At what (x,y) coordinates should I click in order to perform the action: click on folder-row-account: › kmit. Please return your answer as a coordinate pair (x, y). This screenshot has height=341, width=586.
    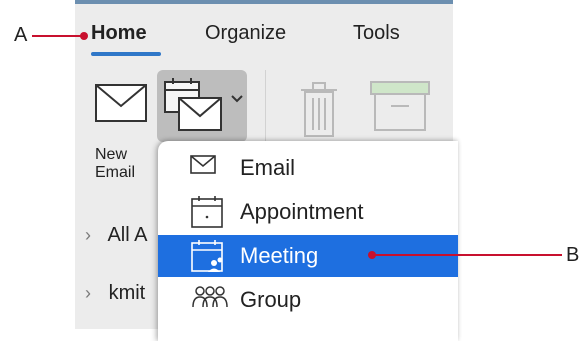
    Looking at the image, I should click on (115, 293).